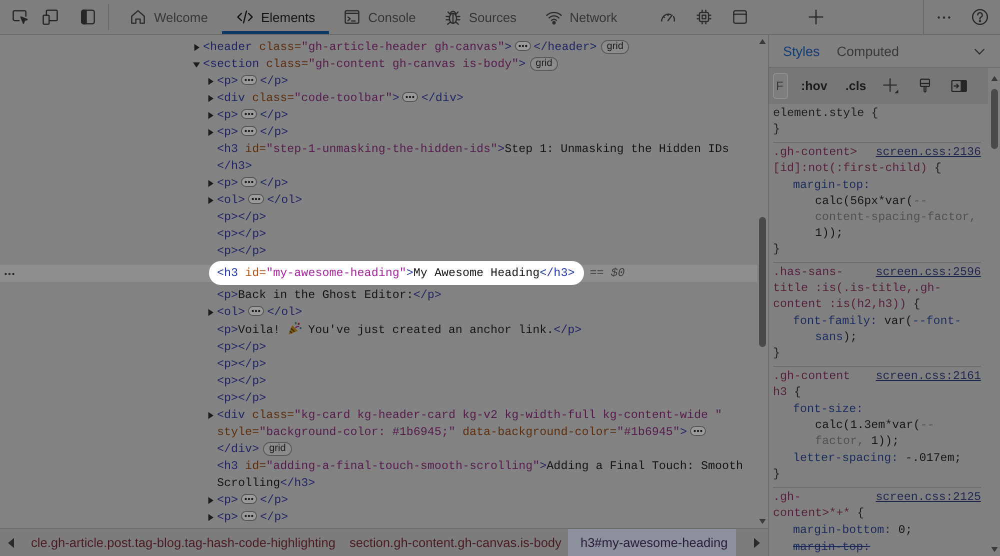 The image size is (1000, 556). I want to click on devtools-tab: Network, so click(581, 17).